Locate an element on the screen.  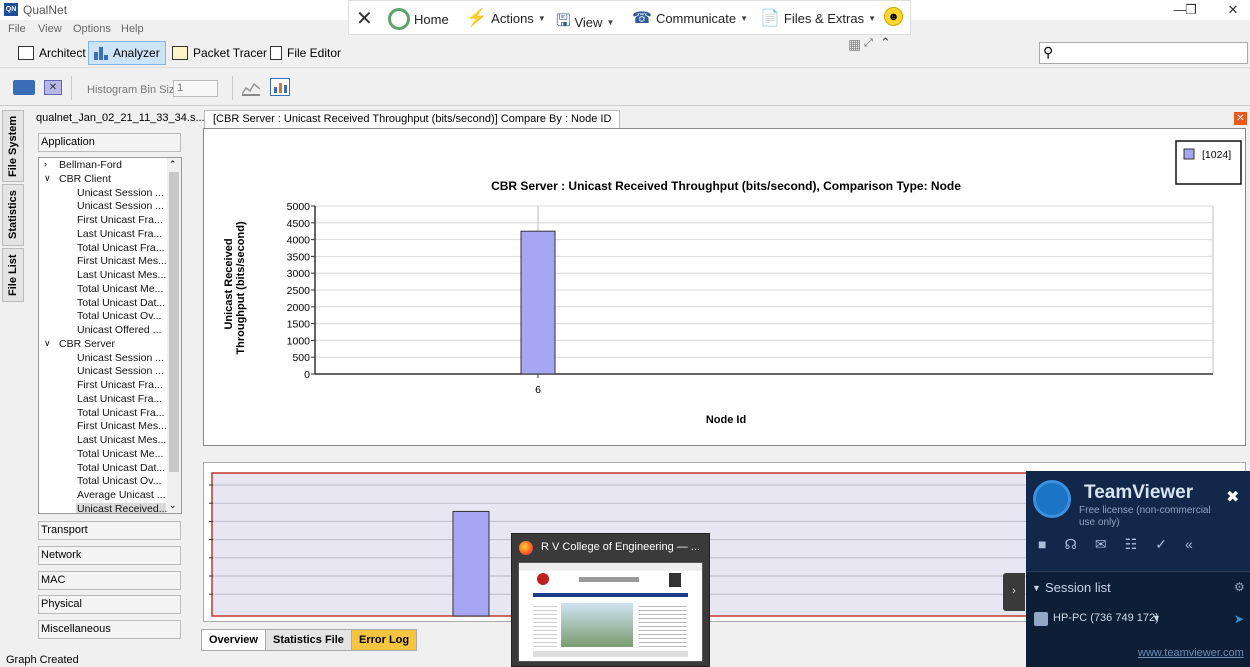
menu-options: Options is located at coordinates (92, 29).